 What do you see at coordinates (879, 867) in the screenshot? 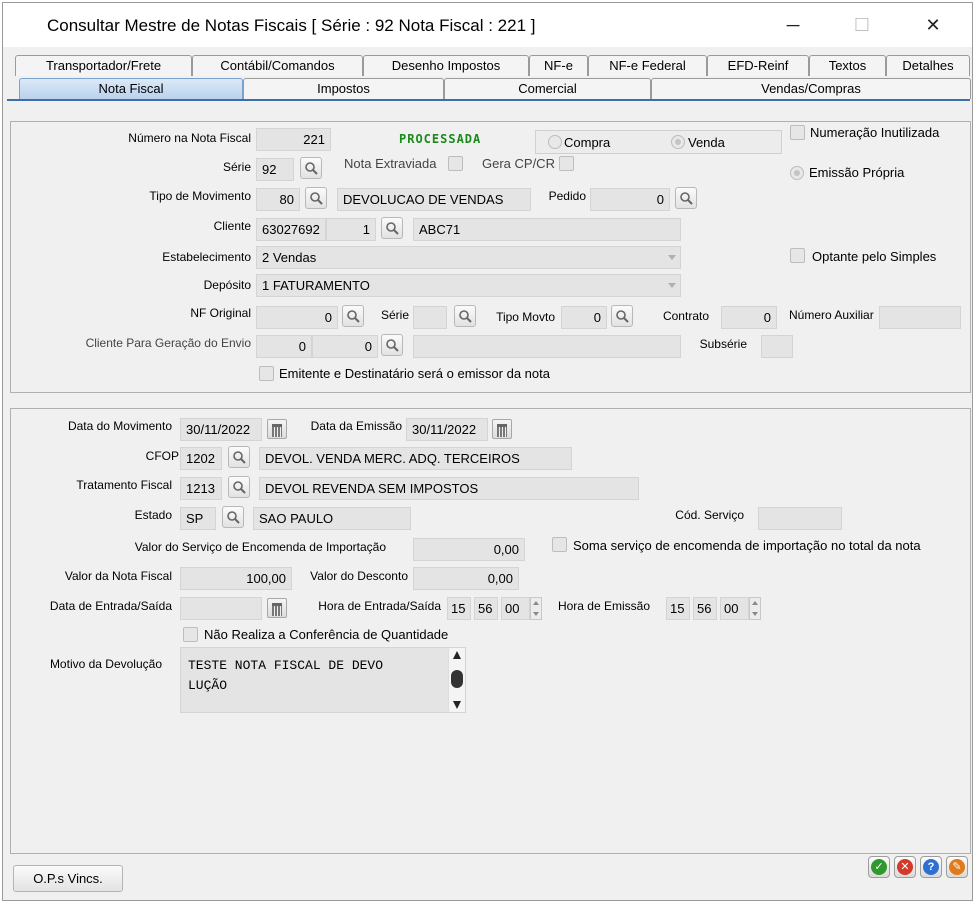
I see `ok-button: ✓` at bounding box center [879, 867].